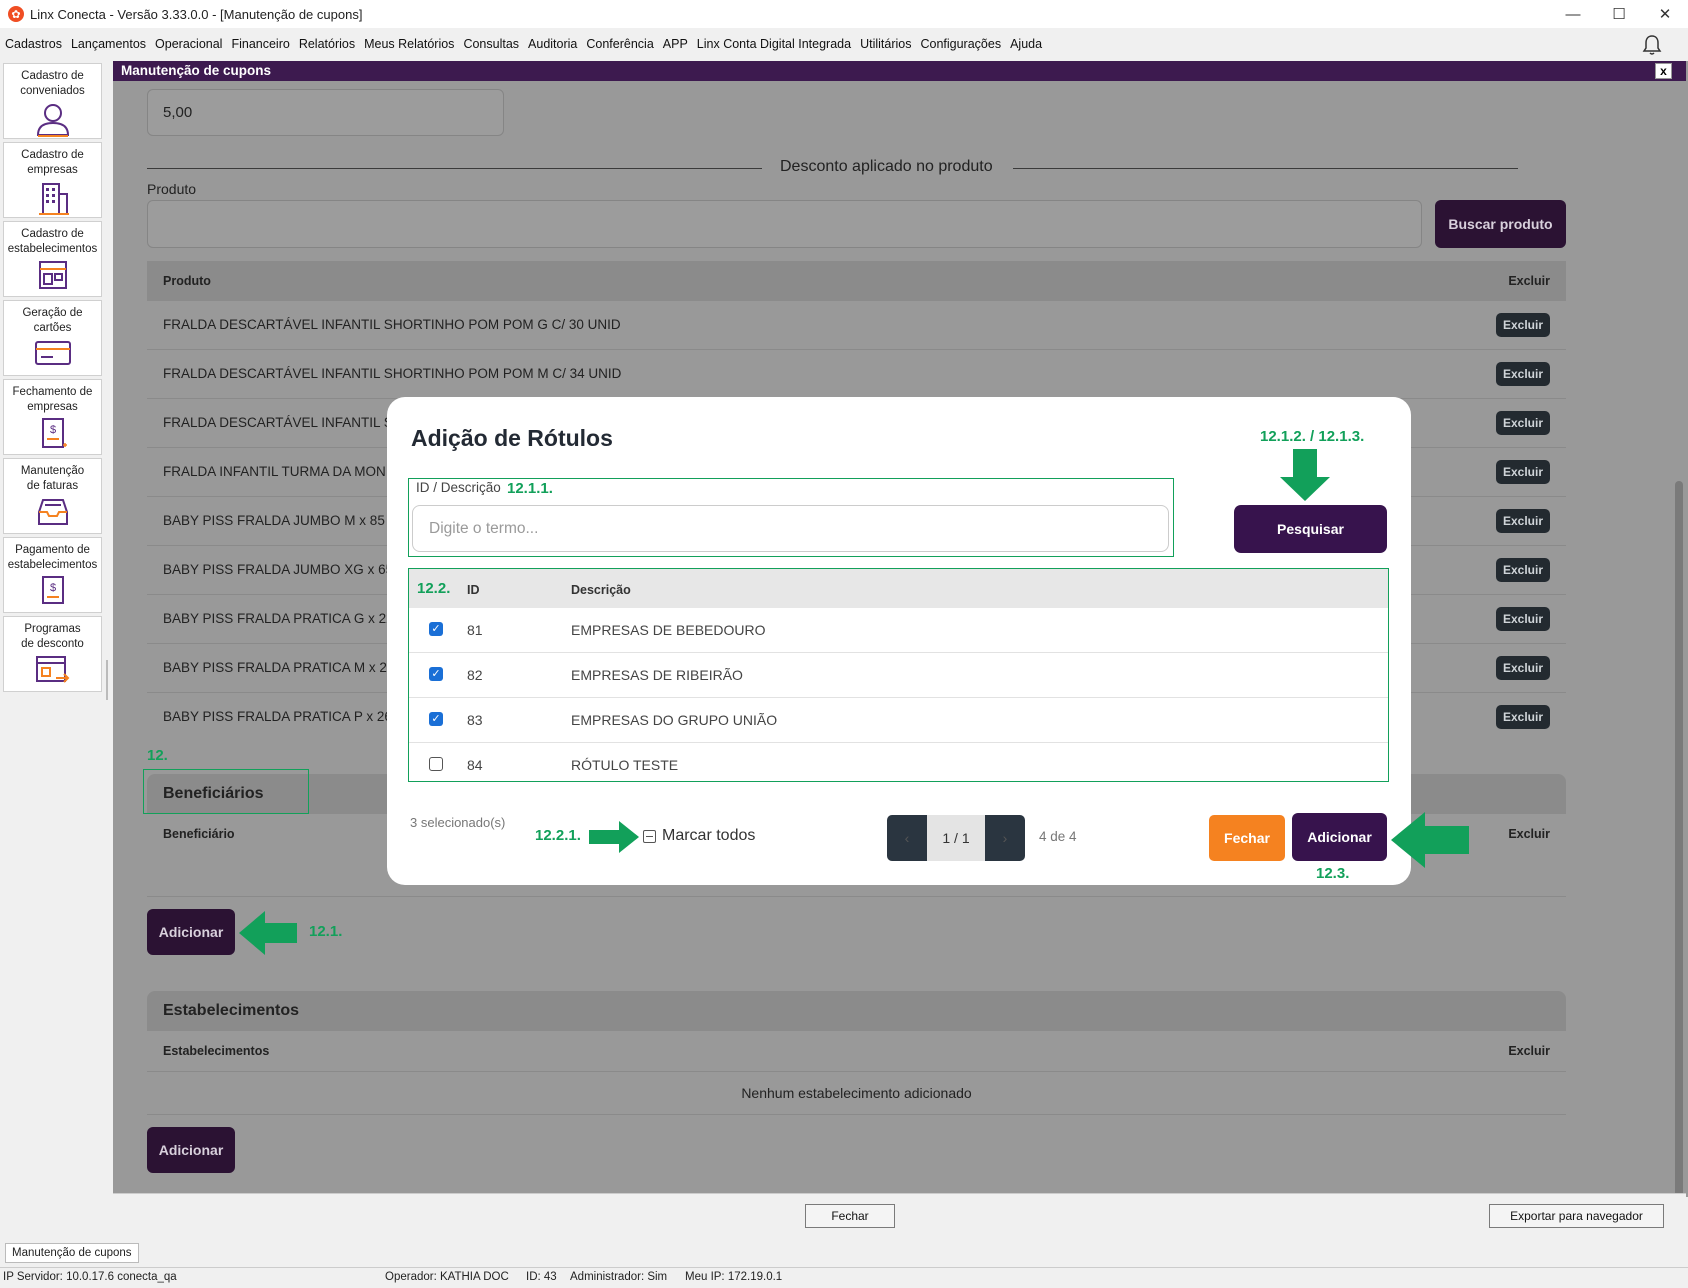  I want to click on buscar-produto-button: Buscar produto, so click(1500, 224).